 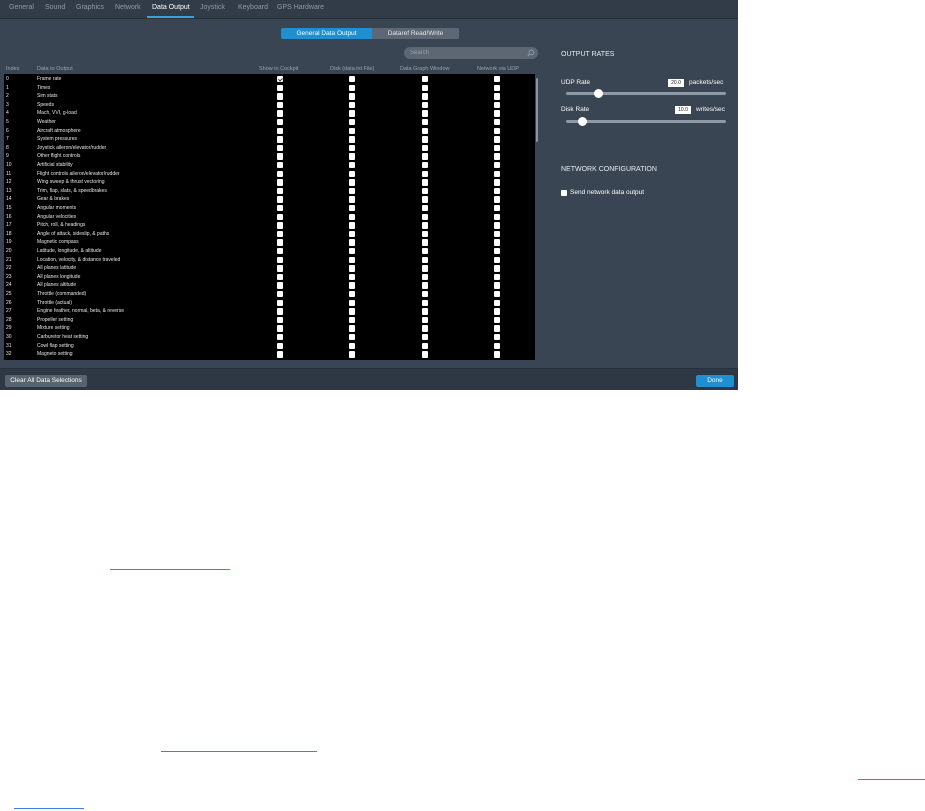 What do you see at coordinates (683, 110) in the screenshot?
I see `disk-rate-value: 10.0` at bounding box center [683, 110].